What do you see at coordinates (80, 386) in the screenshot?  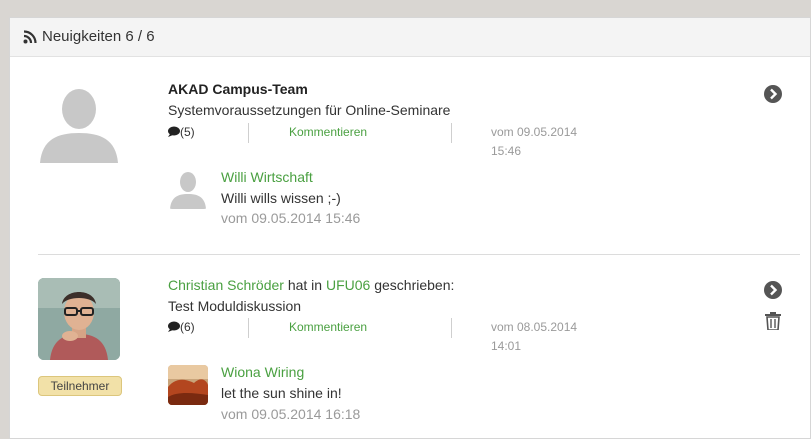 I see `role-badge: Teilnehmer` at bounding box center [80, 386].